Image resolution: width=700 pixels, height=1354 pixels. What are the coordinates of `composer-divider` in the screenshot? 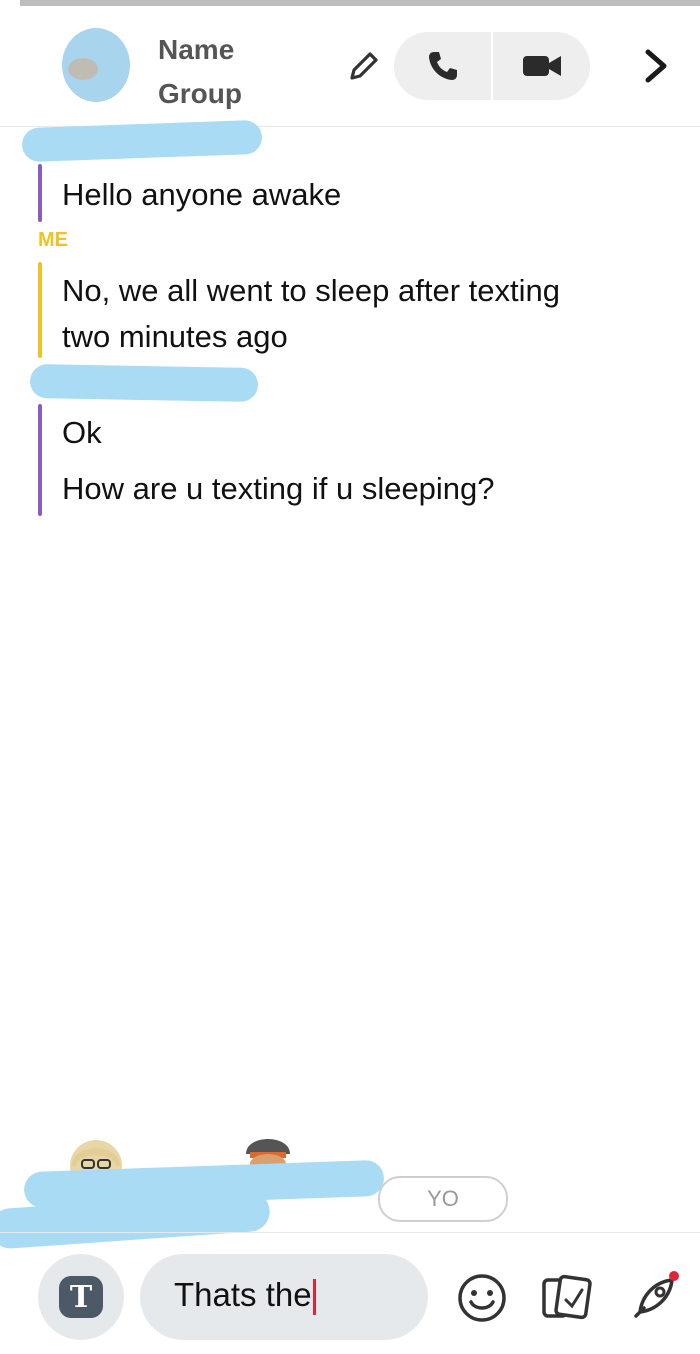 It's located at (350, 1232).